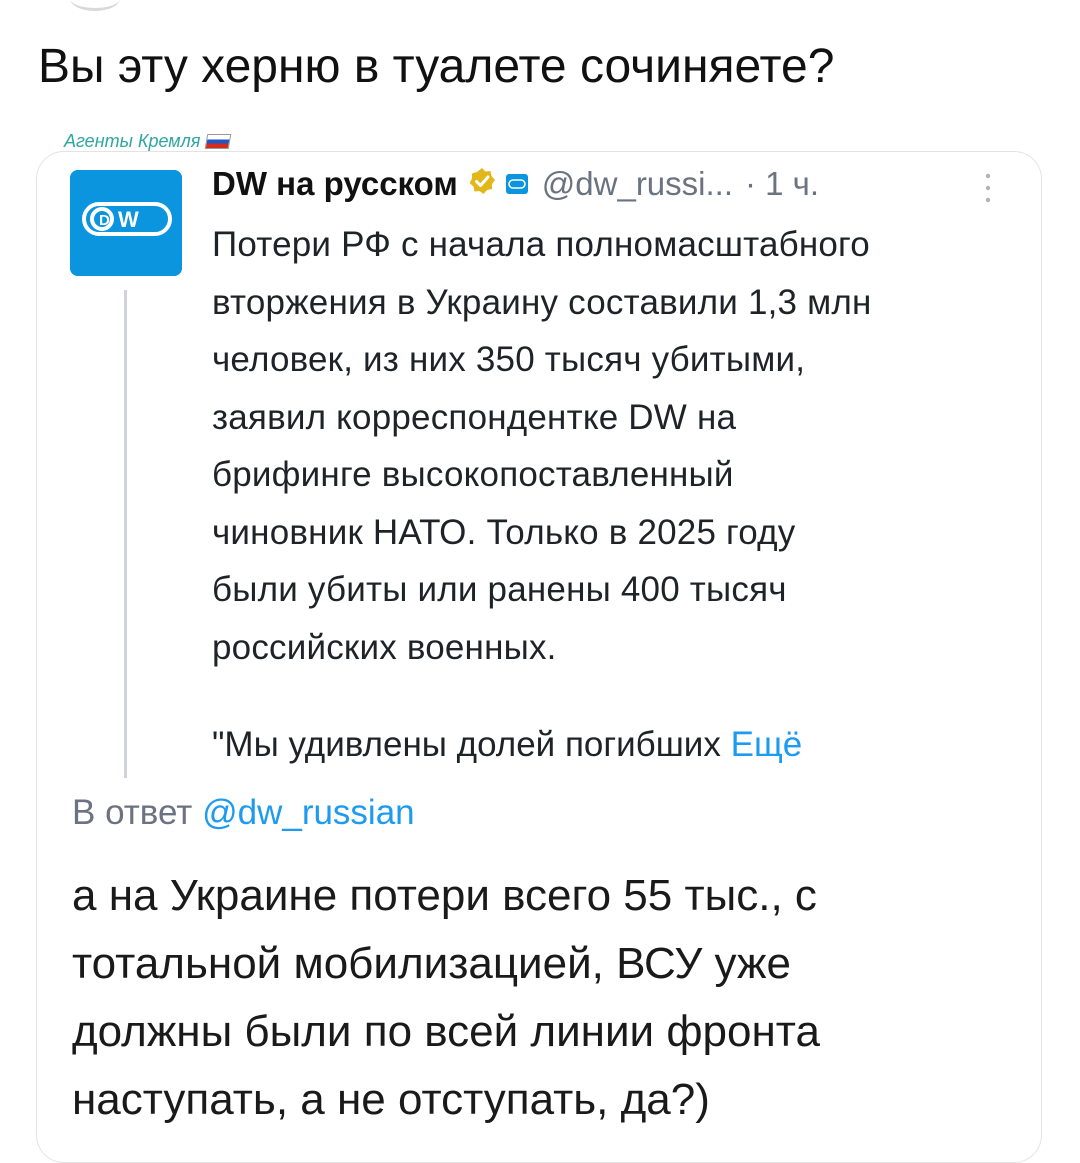 The height and width of the screenshot is (1163, 1080). What do you see at coordinates (504, 532) in the screenshot?
I see `tweet-text-line: чиновник НАТО. Только в 2025 году` at bounding box center [504, 532].